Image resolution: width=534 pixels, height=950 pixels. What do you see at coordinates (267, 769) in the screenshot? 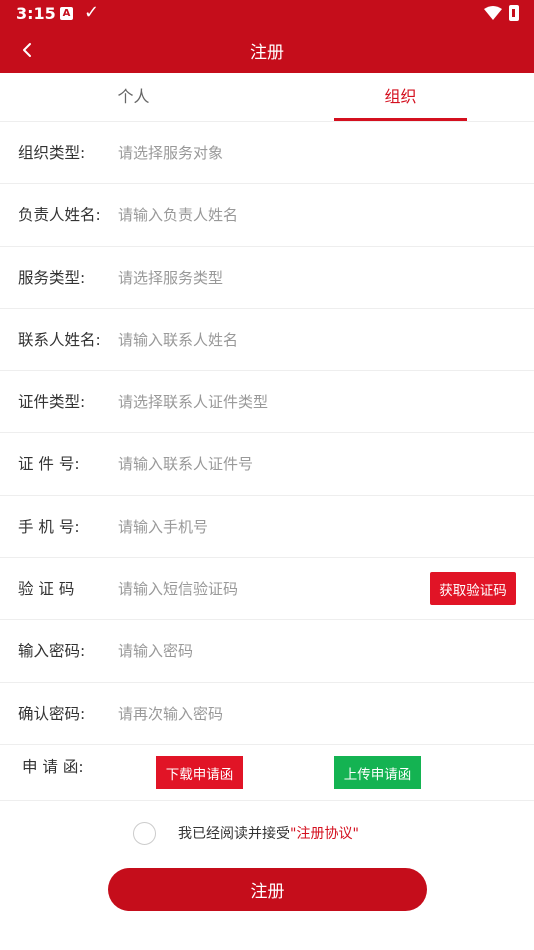
I see `application-letter-row: 申 请 函: 下载申请函 上传申请函` at bounding box center [267, 769].